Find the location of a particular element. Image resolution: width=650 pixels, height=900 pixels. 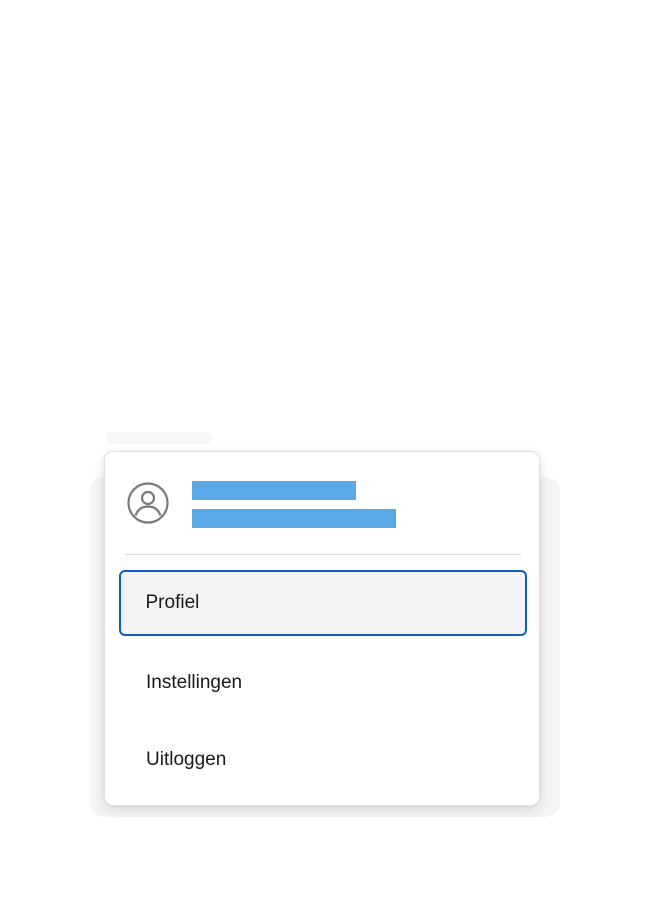

user-name-redacted: Gebruiker is located at coordinates (274, 490).